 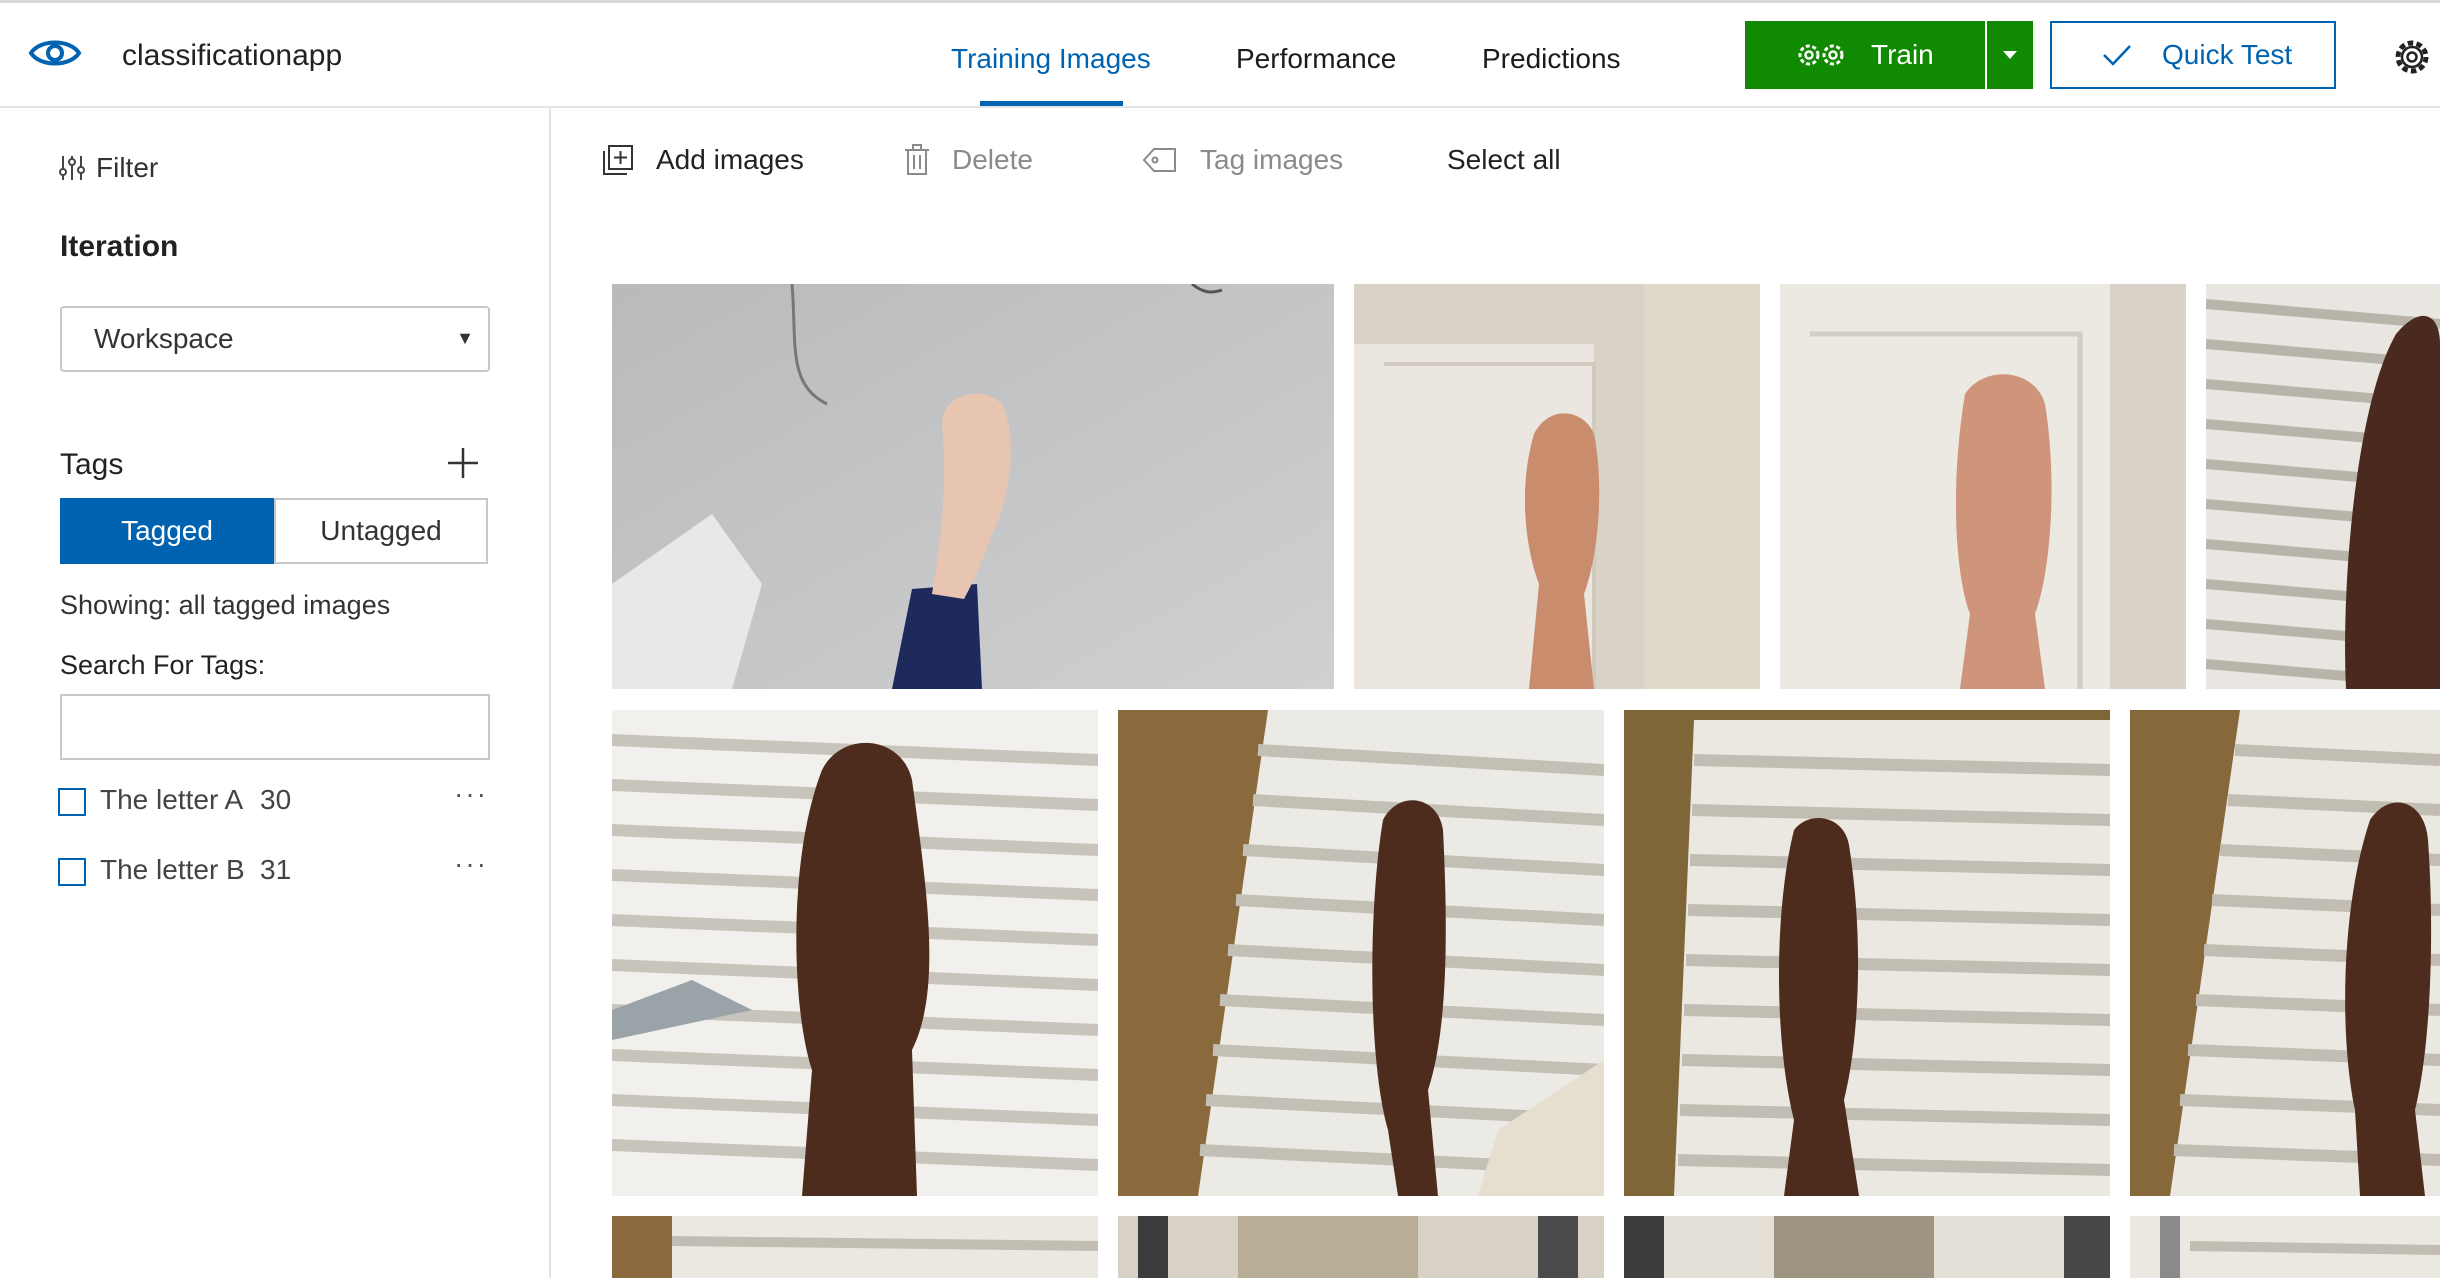 I want to click on tagged-toggle: Tagged, so click(x=167, y=531).